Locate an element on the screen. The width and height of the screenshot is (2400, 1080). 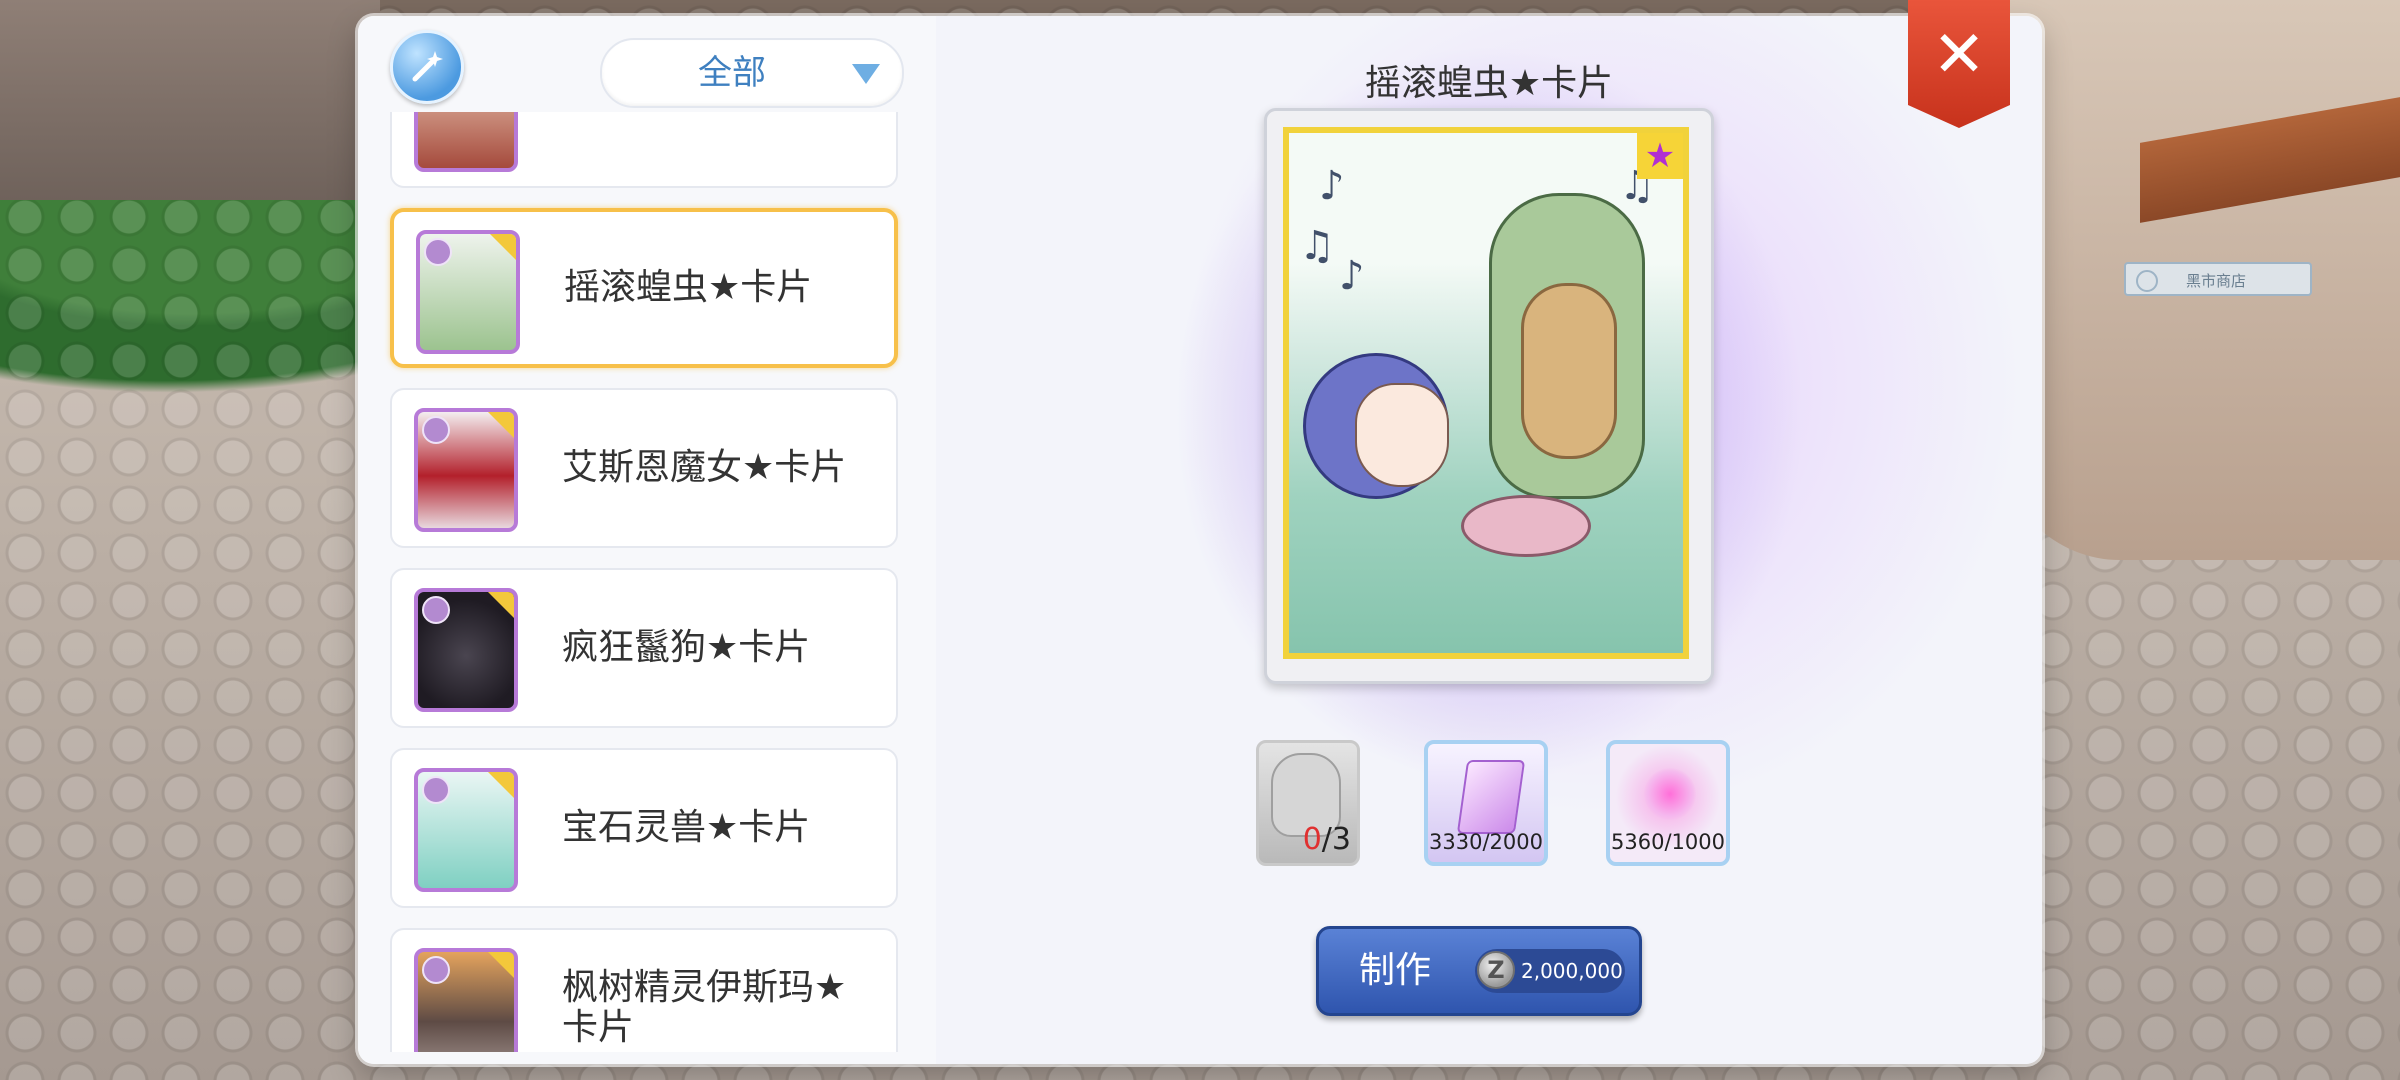
music-note-icon: ♫ is located at coordinates (1317, 246).